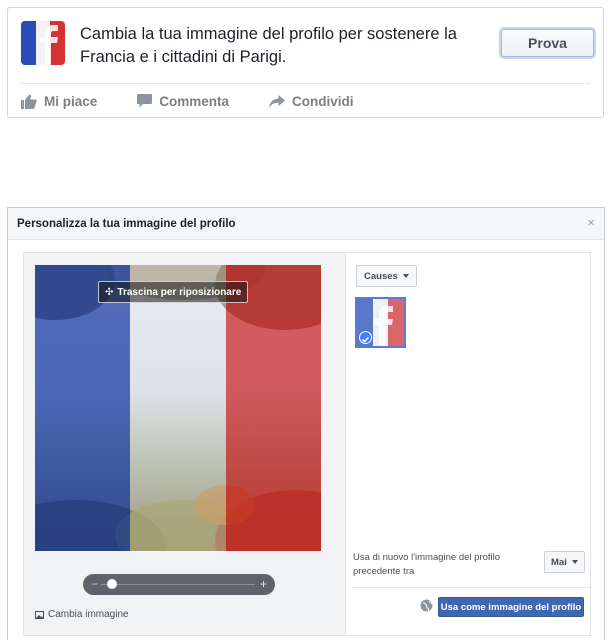  Describe the element at coordinates (111, 584) in the screenshot. I see `zoom-handle` at that location.